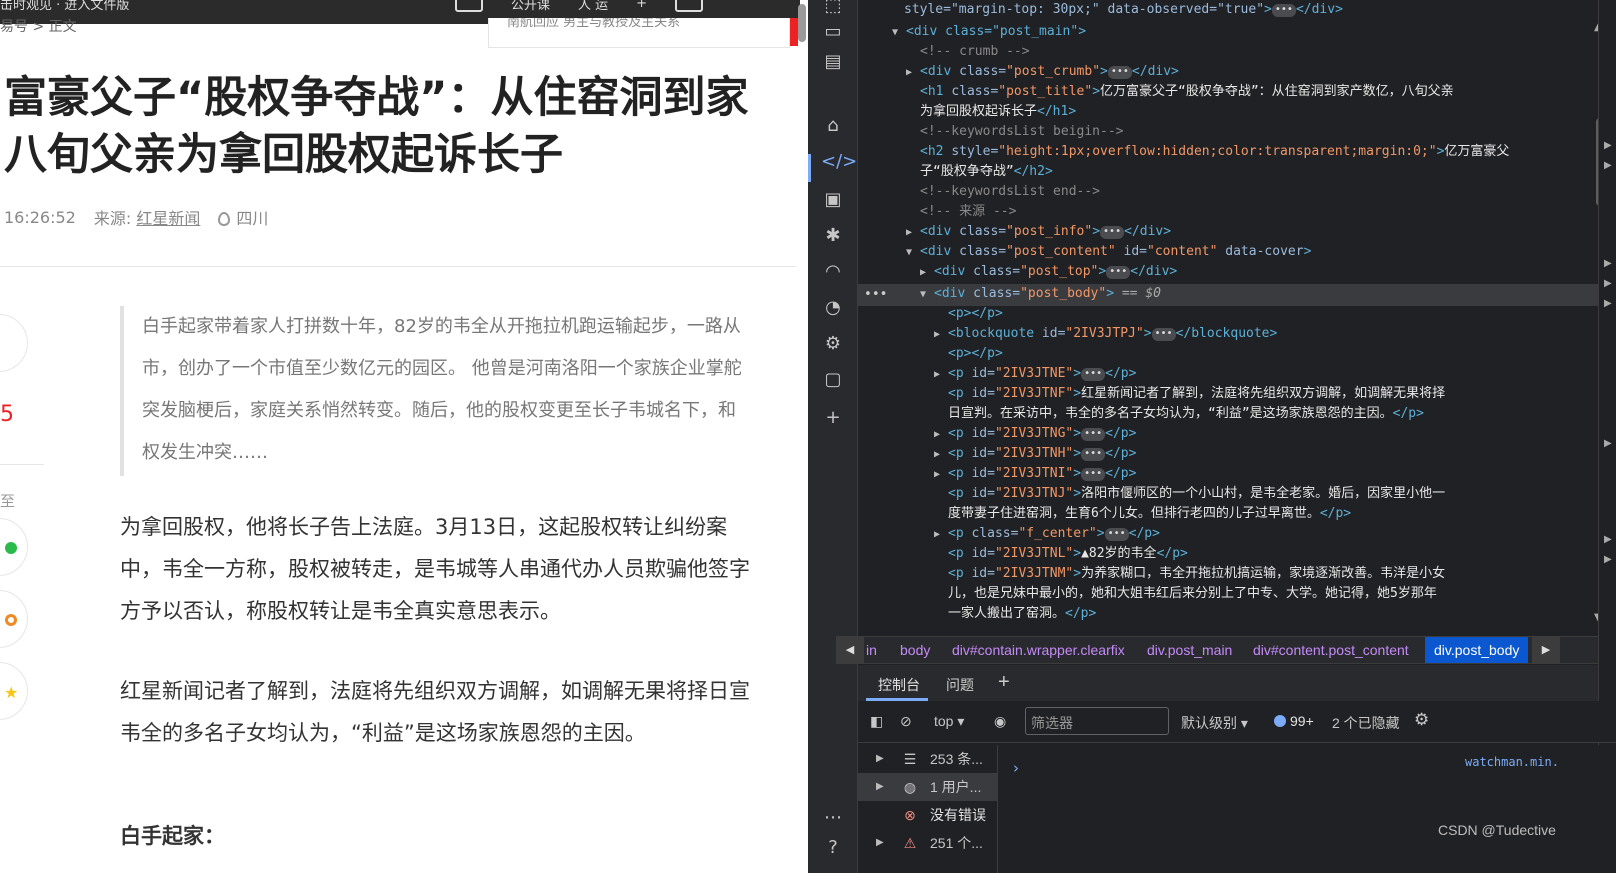 This screenshot has width=1616, height=873. Describe the element at coordinates (1189, 650) in the screenshot. I see `dom-crumb: div.post_main` at that location.